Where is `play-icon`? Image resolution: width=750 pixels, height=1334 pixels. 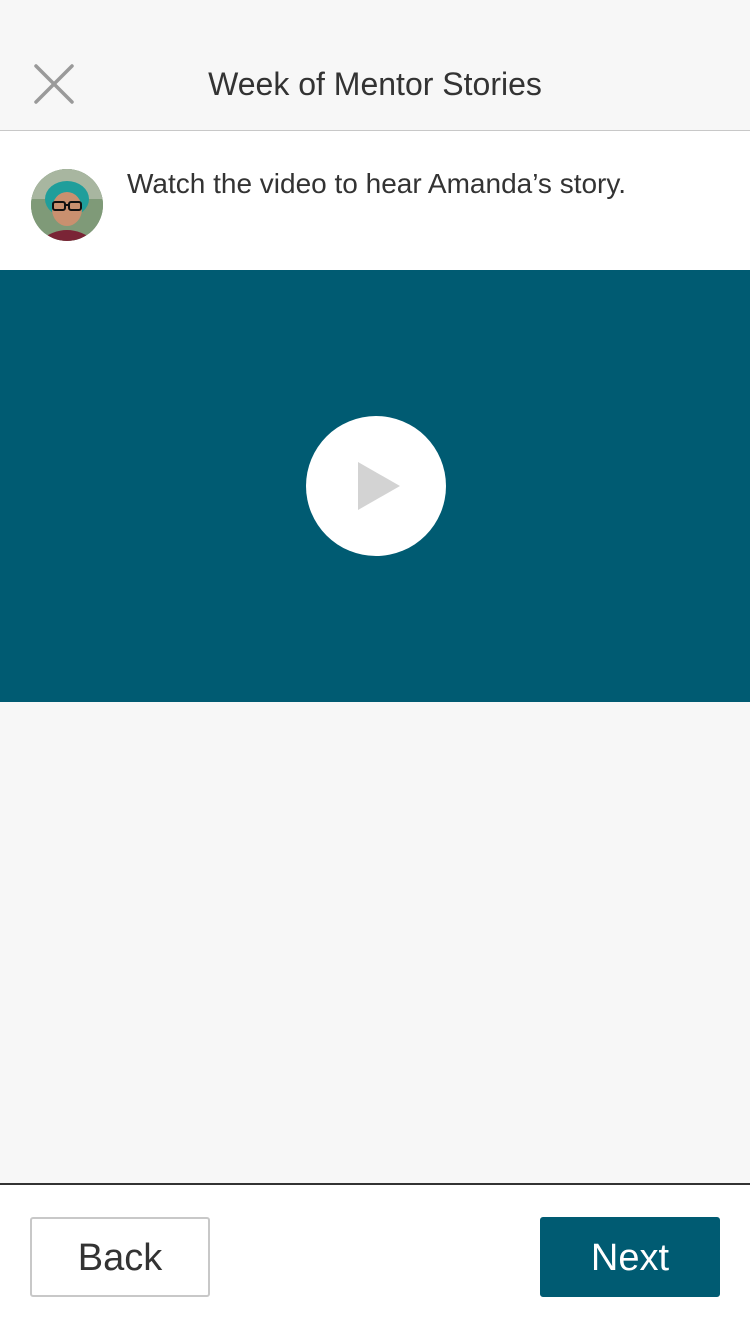
play-icon is located at coordinates (379, 486).